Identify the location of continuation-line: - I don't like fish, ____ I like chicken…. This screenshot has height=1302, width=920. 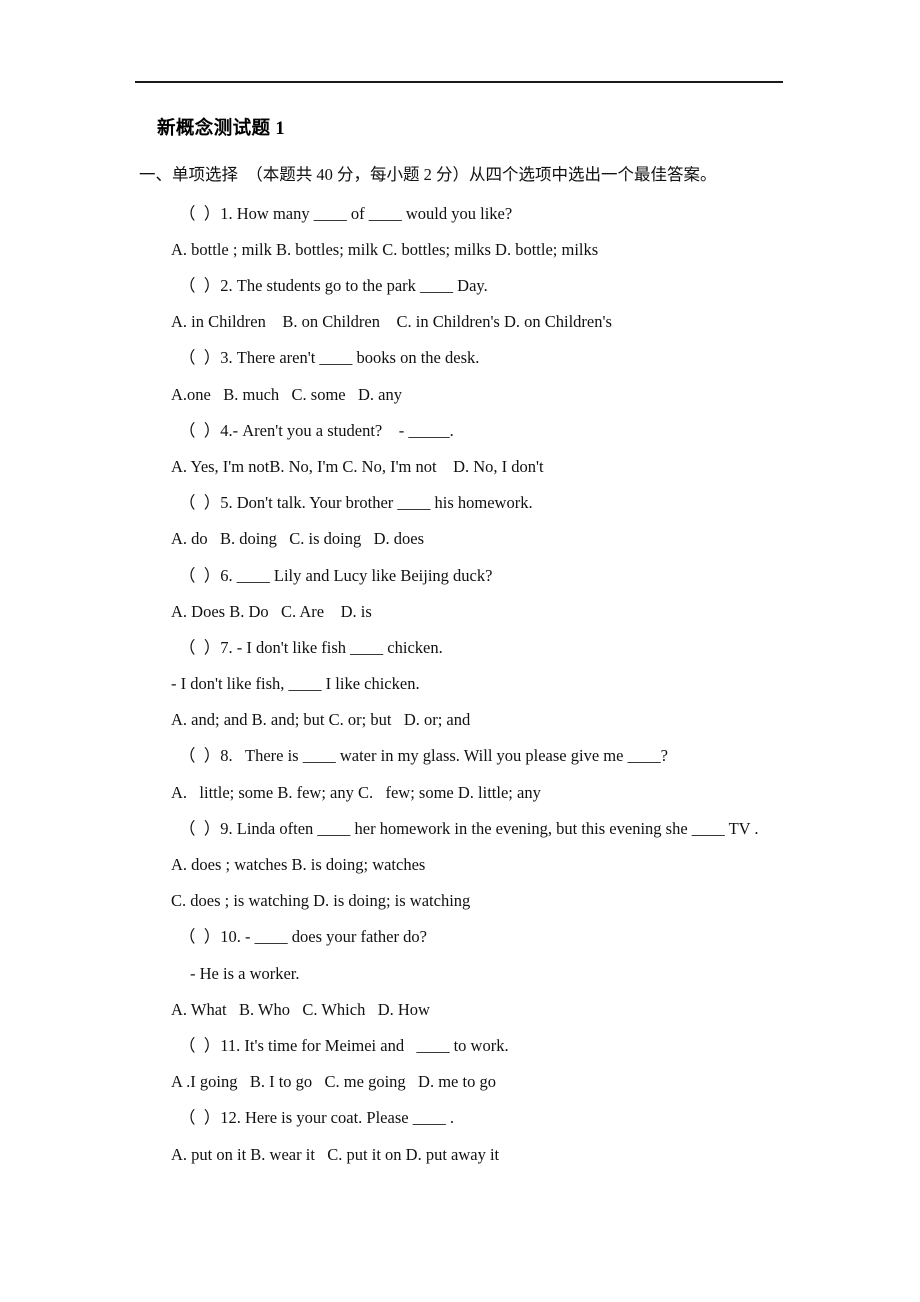
(295, 683).